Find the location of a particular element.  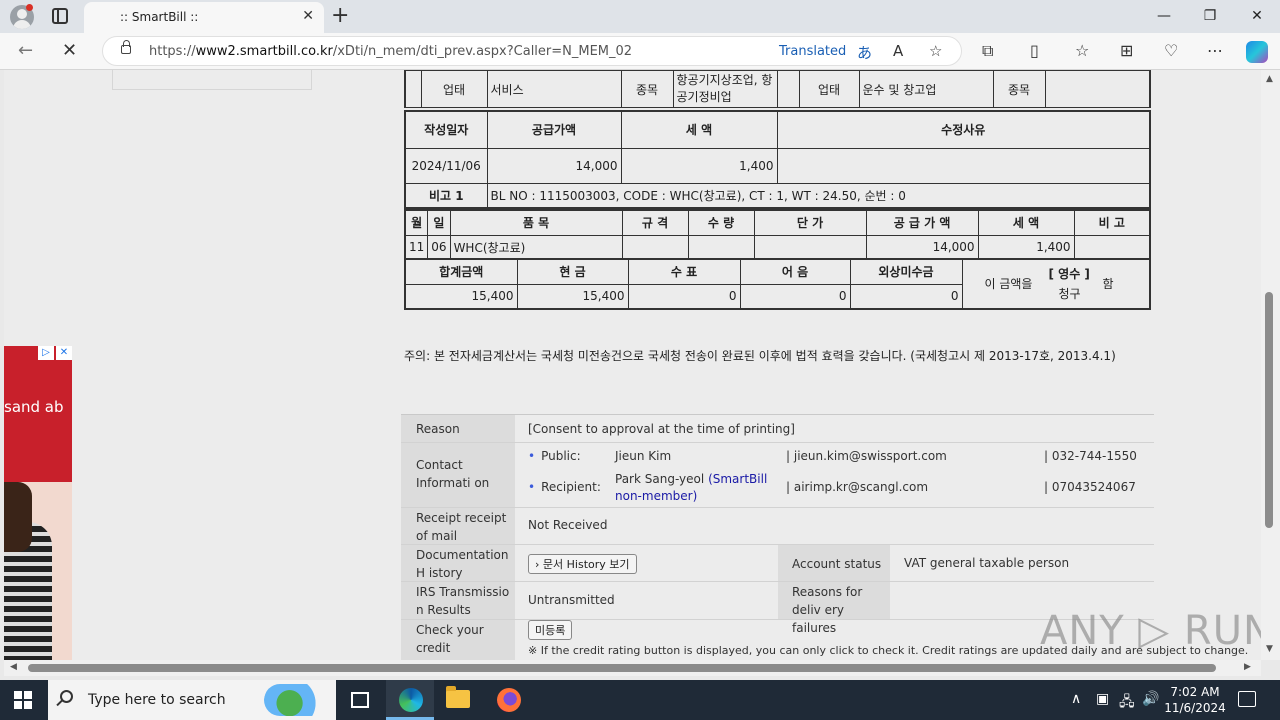

item-supply-amount: 14,000 is located at coordinates (922, 247).